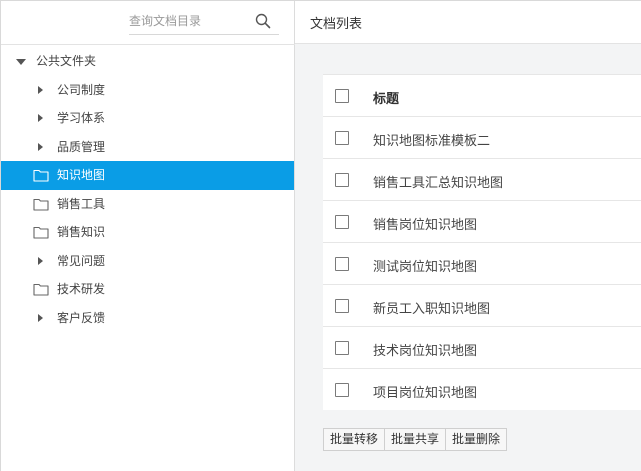  I want to click on search-input, so click(189, 21).